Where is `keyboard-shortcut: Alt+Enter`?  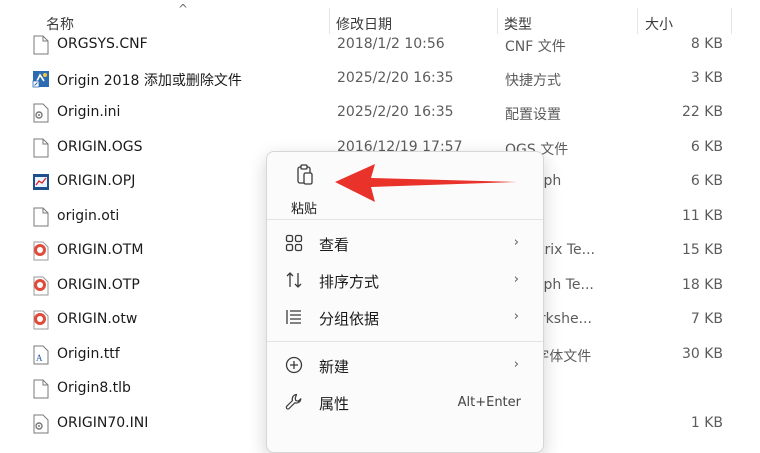 keyboard-shortcut: Alt+Enter is located at coordinates (489, 402).